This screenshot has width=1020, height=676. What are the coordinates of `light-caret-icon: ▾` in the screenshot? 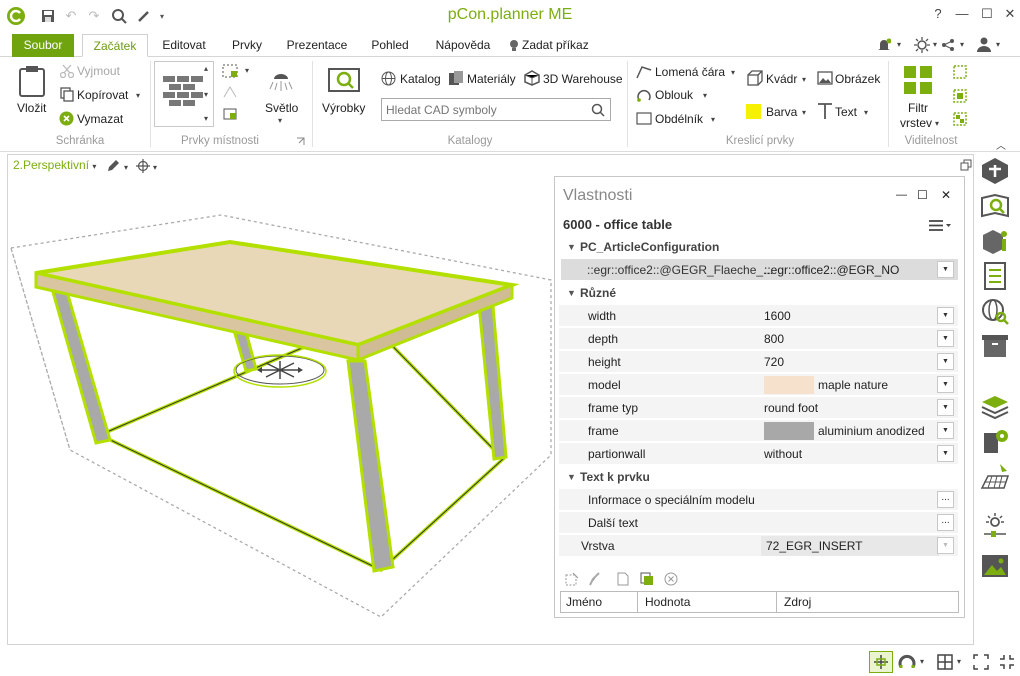 It's located at (280, 120).